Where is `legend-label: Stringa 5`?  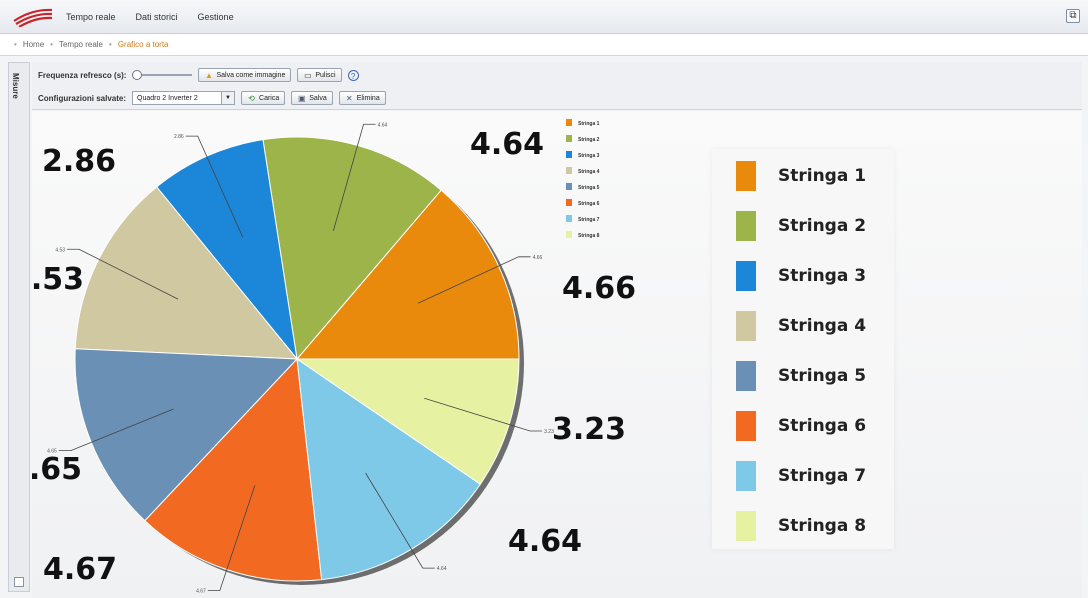 legend-label: Stringa 5 is located at coordinates (822, 376).